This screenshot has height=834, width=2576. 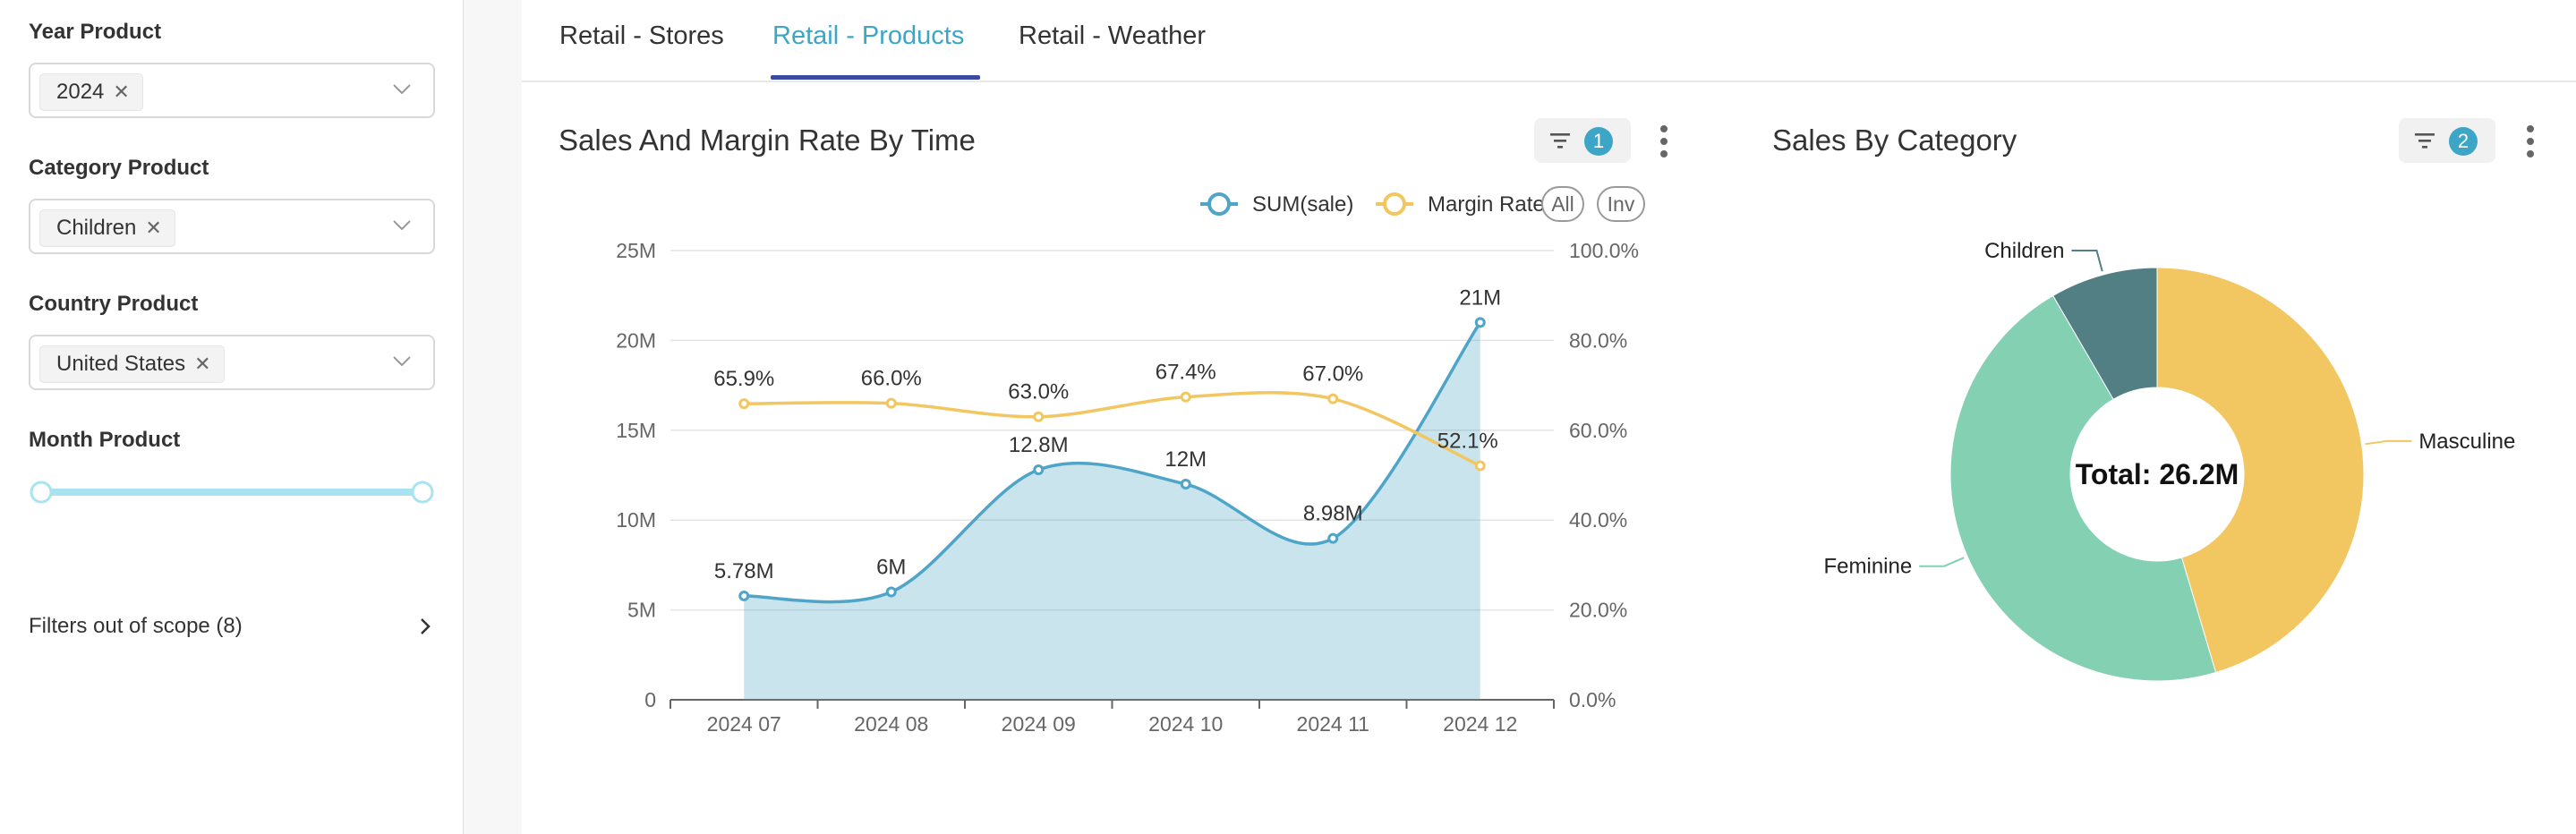 What do you see at coordinates (744, 724) in the screenshot?
I see `x-tick-label: 2024 07` at bounding box center [744, 724].